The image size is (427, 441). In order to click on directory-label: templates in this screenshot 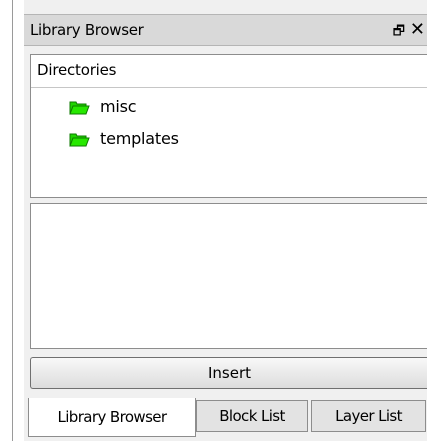, I will do `click(139, 138)`.